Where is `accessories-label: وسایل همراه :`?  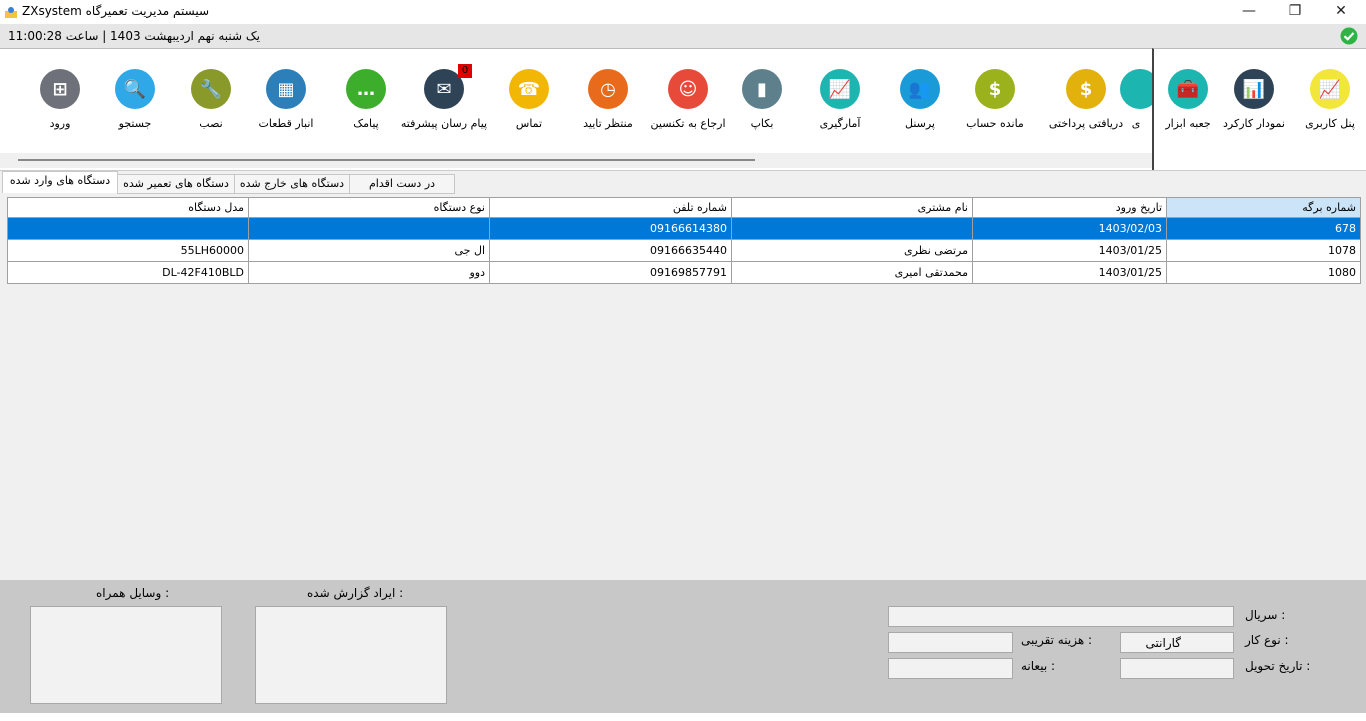 accessories-label: وسایل همراه : is located at coordinates (133, 593).